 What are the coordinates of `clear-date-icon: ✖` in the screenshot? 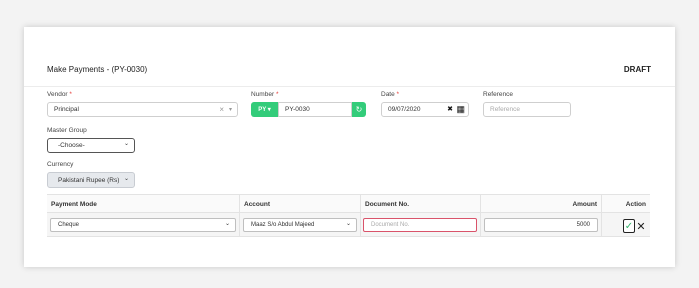 It's located at (450, 109).